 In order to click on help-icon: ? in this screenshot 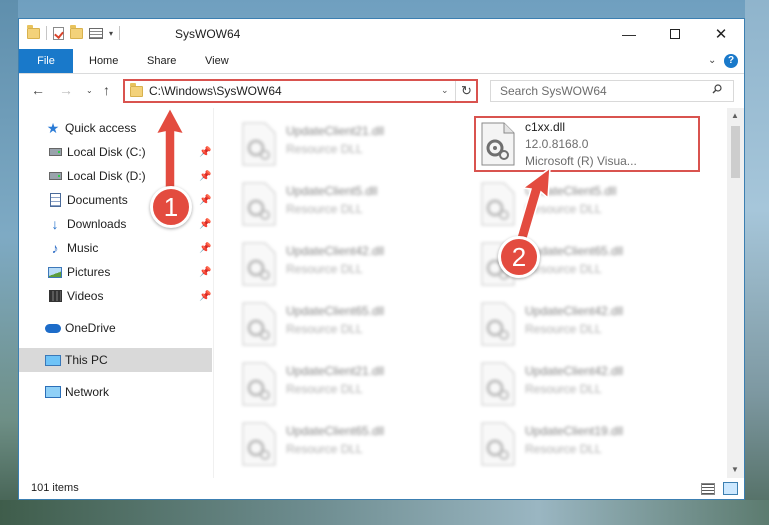, I will do `click(731, 61)`.